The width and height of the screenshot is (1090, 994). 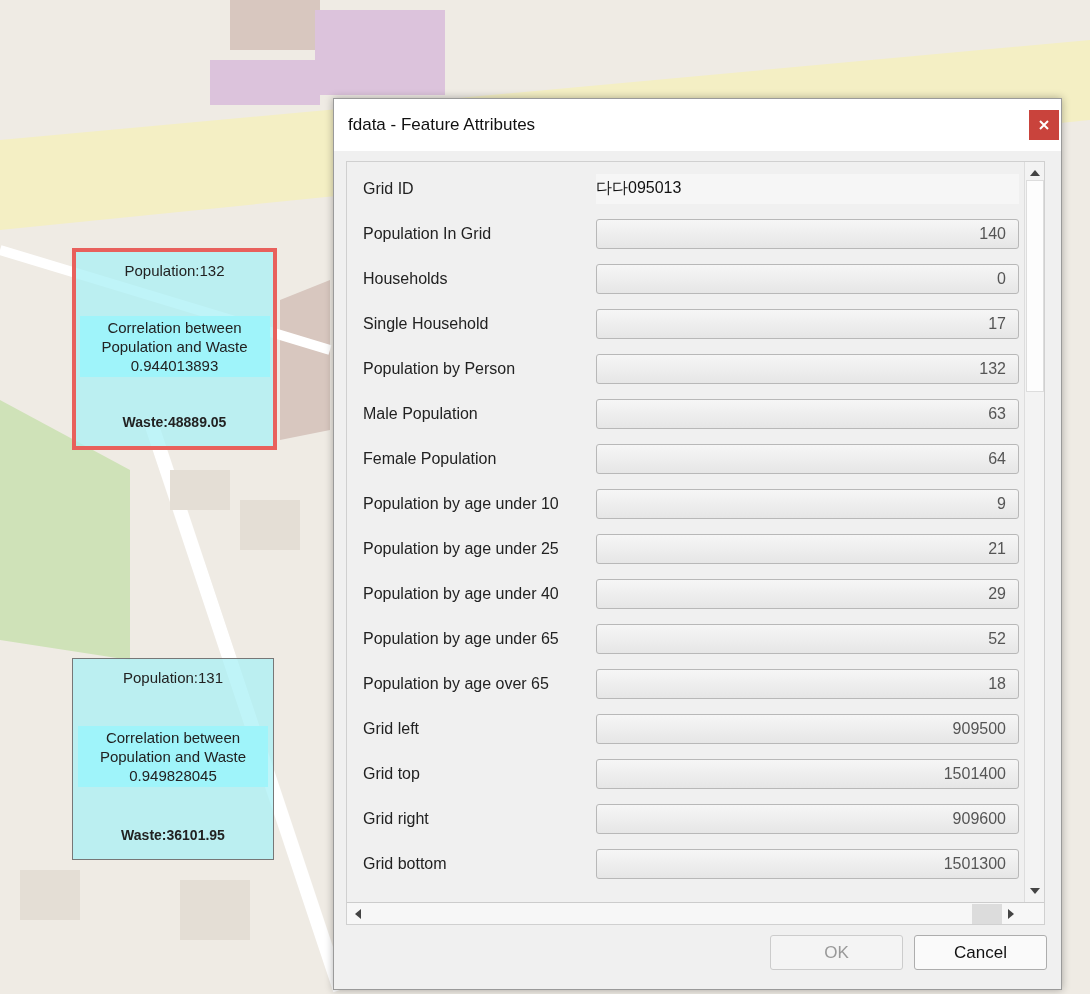 I want to click on input-field: 17, so click(x=807, y=324).